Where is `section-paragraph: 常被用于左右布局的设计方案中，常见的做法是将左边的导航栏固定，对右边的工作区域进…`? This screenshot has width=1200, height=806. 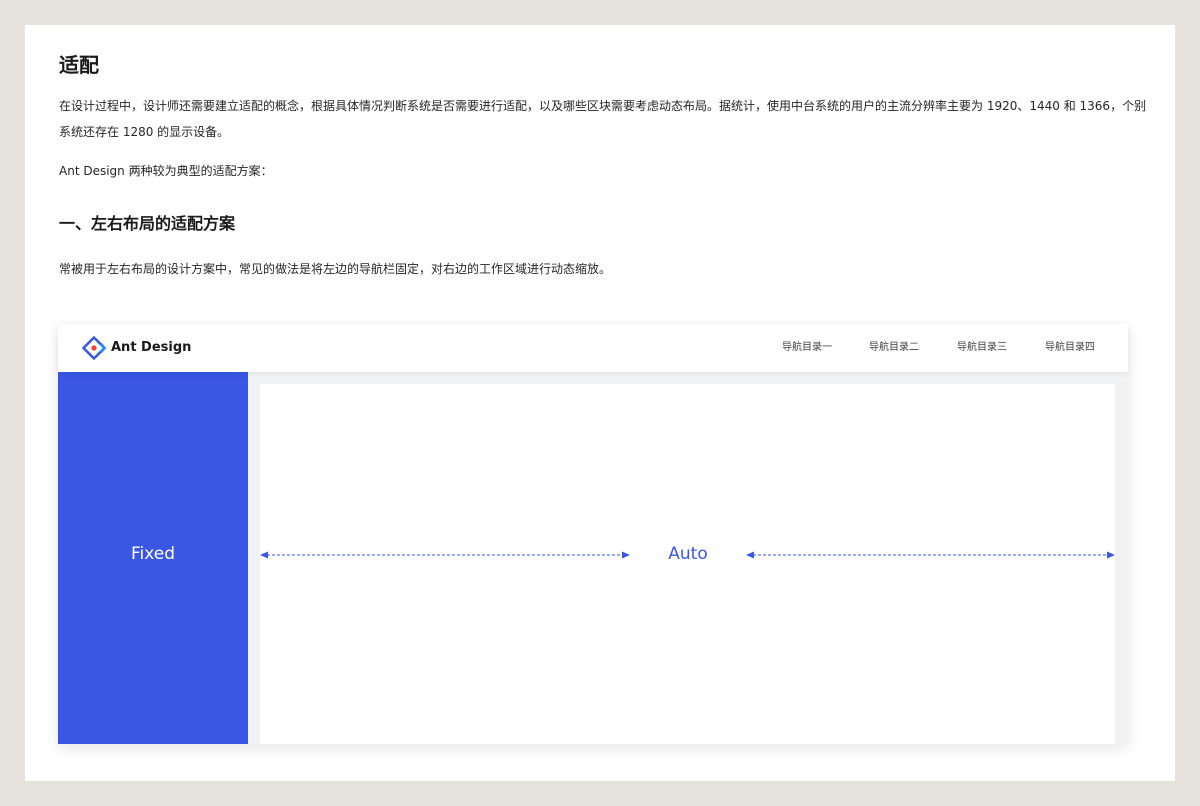 section-paragraph: 常被用于左右布局的设计方案中，常见的做法是将左边的导航栏固定，对右边的工作区域进… is located at coordinates (335, 269).